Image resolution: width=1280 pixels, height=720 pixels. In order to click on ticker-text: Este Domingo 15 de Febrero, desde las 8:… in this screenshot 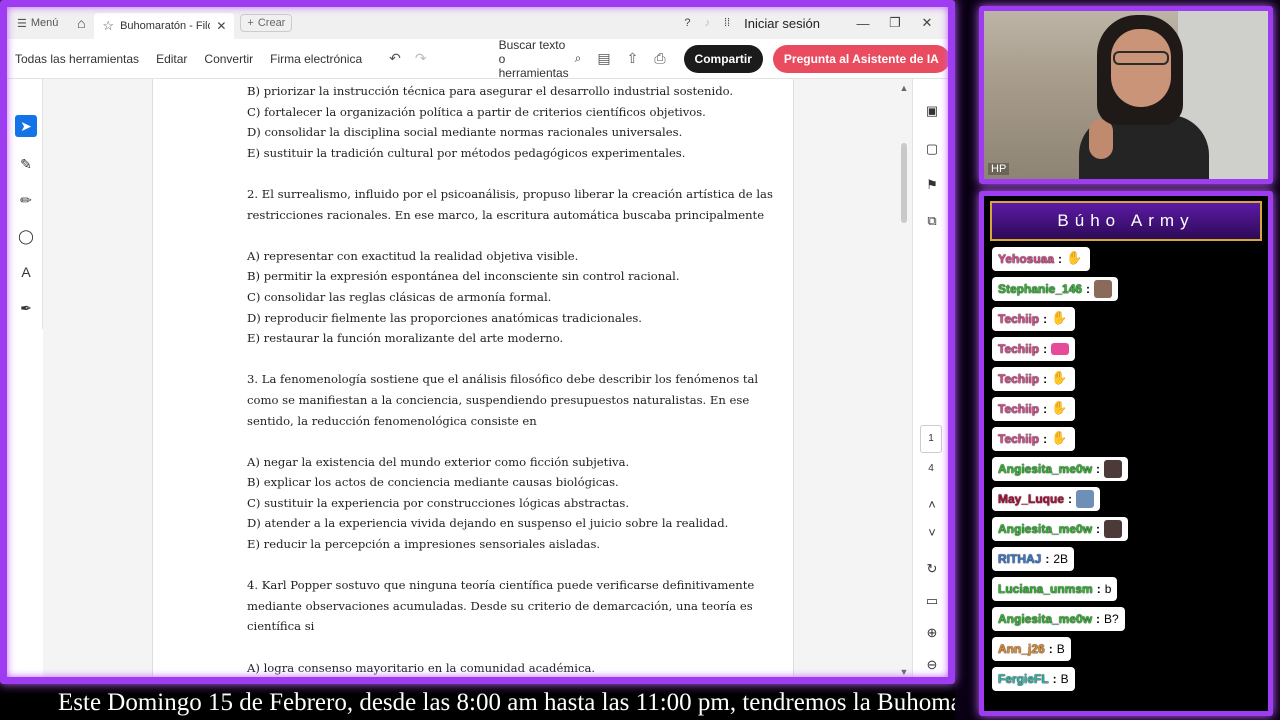, I will do `click(506, 702)`.